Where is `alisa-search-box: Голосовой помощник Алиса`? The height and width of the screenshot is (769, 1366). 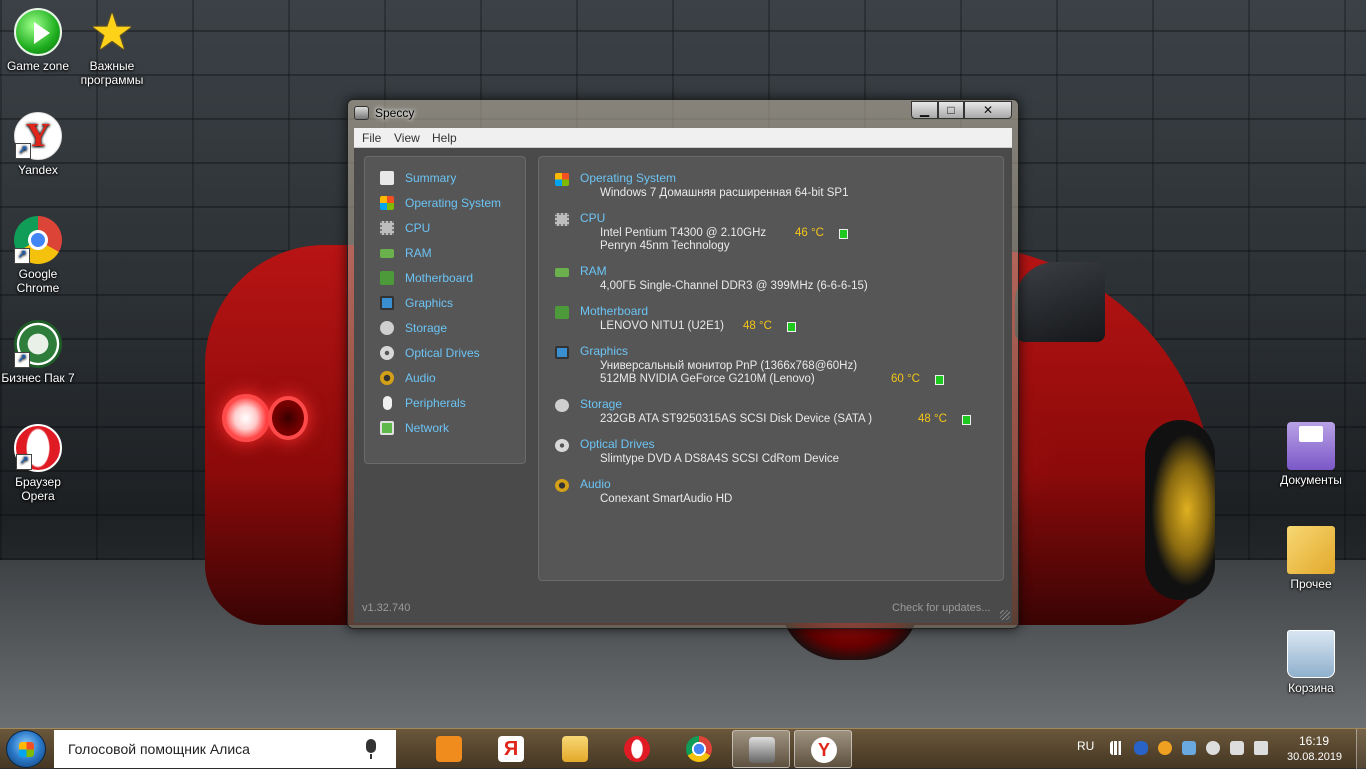
alisa-search-box: Голосовой помощник Алиса is located at coordinates (225, 749).